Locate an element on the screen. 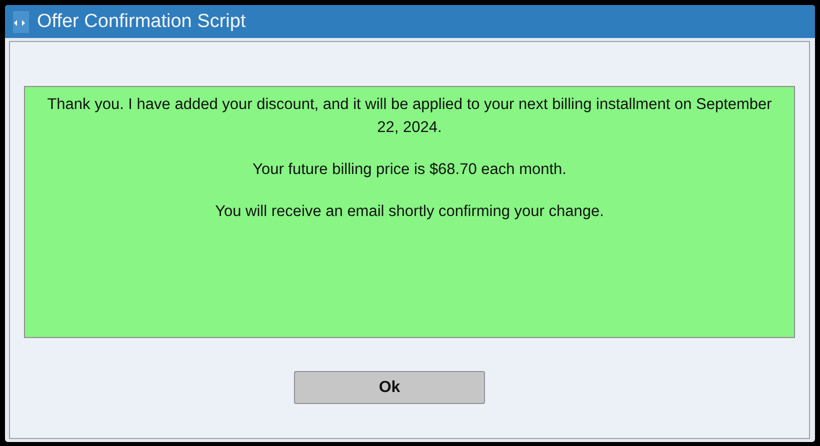 Image resolution: width=820 pixels, height=446 pixels. app-icon is located at coordinates (21, 21).